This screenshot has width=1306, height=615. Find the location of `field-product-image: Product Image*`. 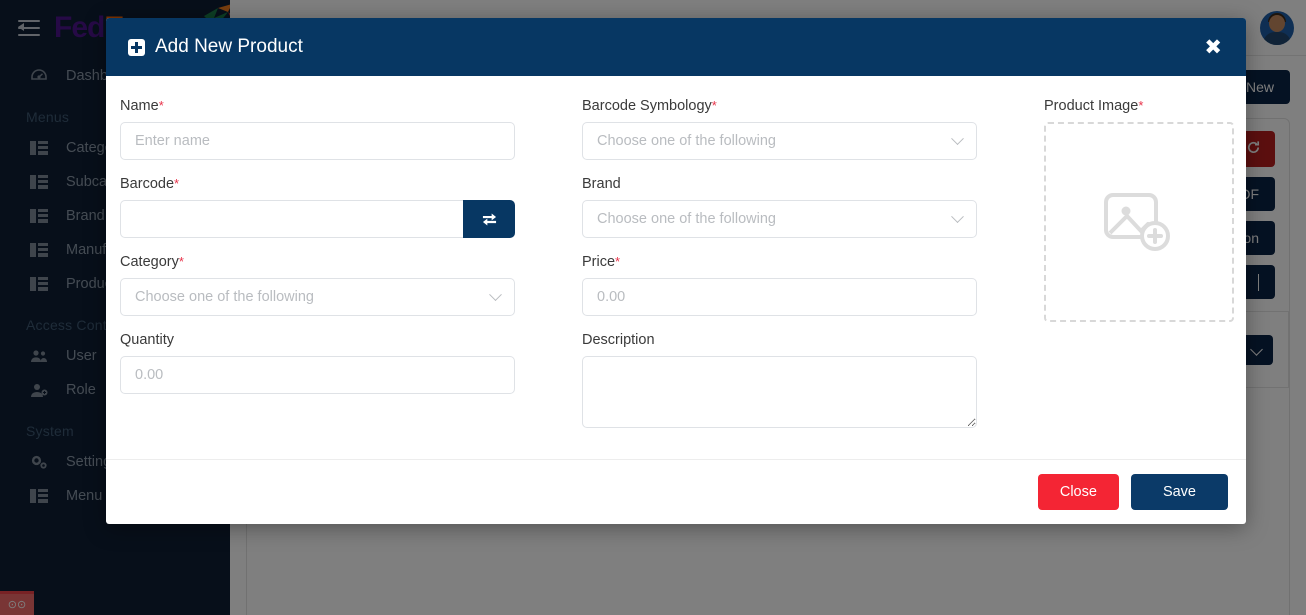

field-product-image: Product Image* is located at coordinates (1139, 210).